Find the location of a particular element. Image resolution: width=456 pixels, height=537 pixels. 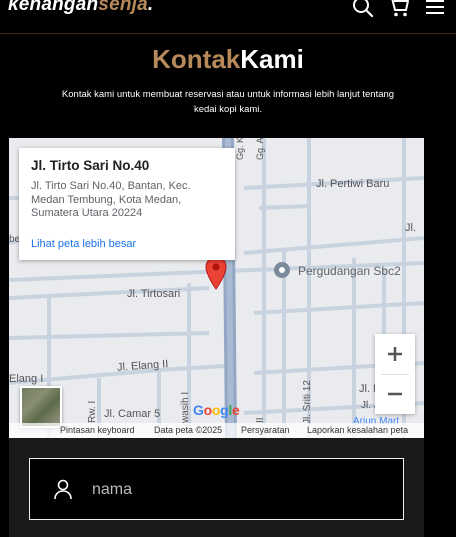

brand-suffix: . is located at coordinates (150, 7).